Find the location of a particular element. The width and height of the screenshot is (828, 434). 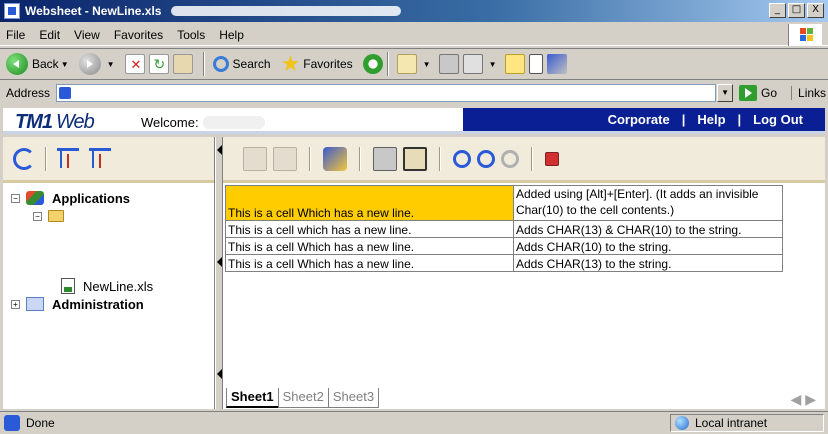

tree-node-applications: − Applications is located at coordinates (112, 198).